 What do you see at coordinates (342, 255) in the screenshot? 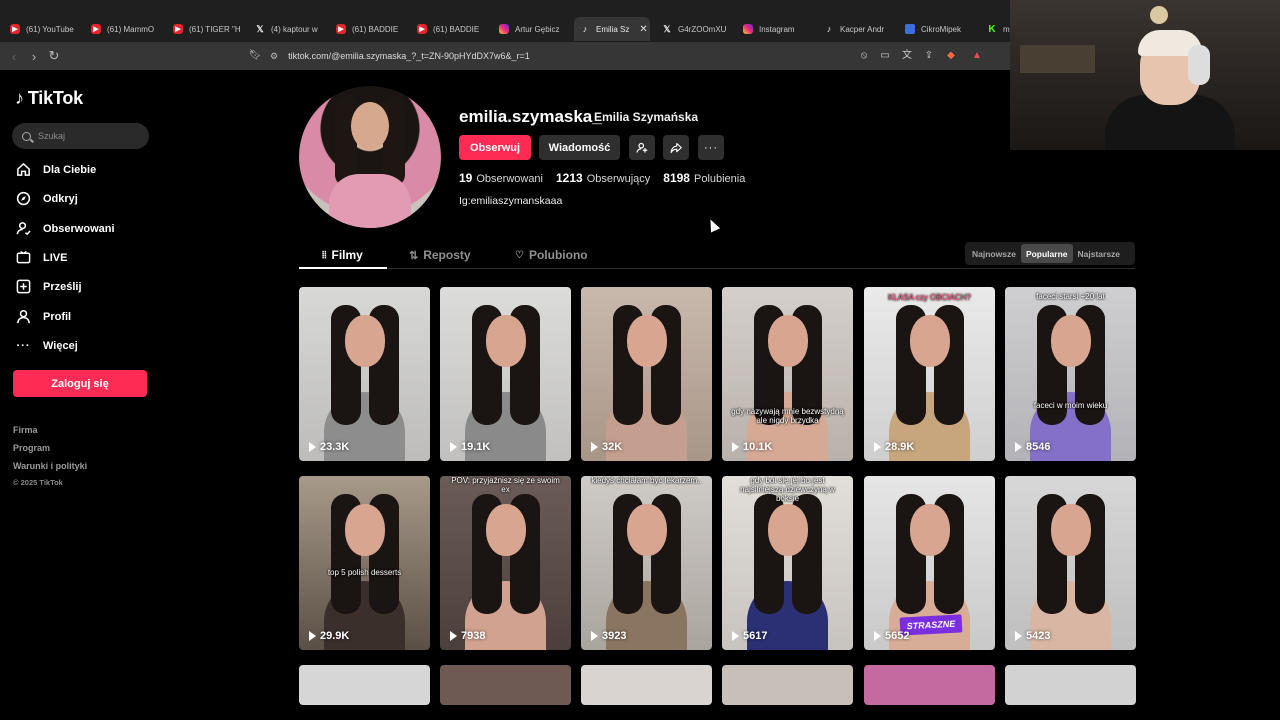
I see `tab-videos: ⦙⦙ Filmy` at bounding box center [342, 255].